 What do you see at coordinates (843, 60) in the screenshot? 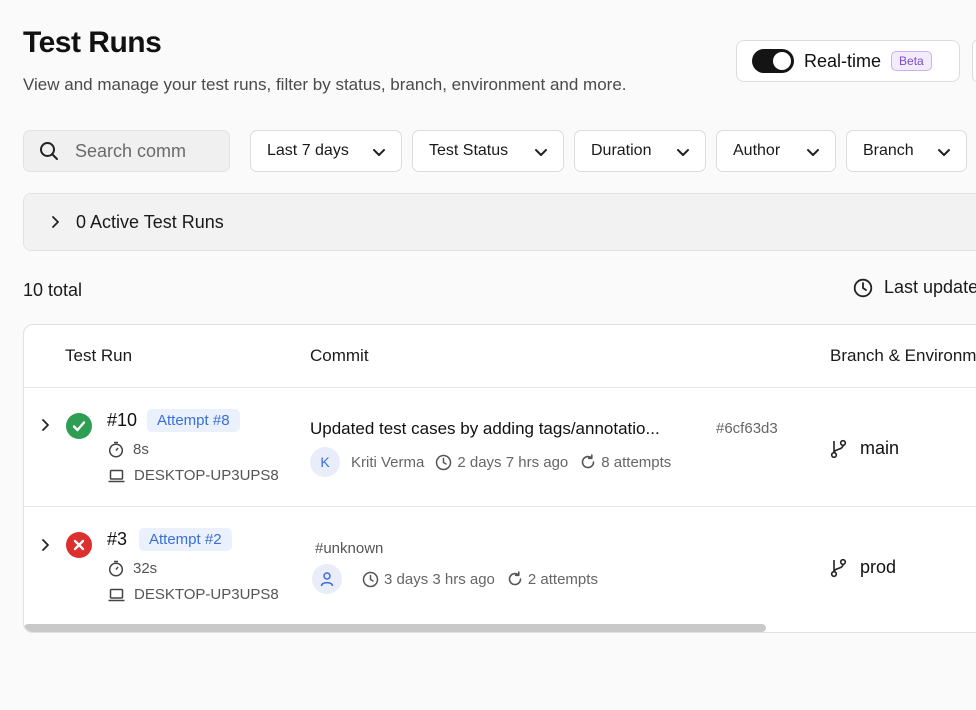
I see `realtime-label: Real-time` at bounding box center [843, 60].